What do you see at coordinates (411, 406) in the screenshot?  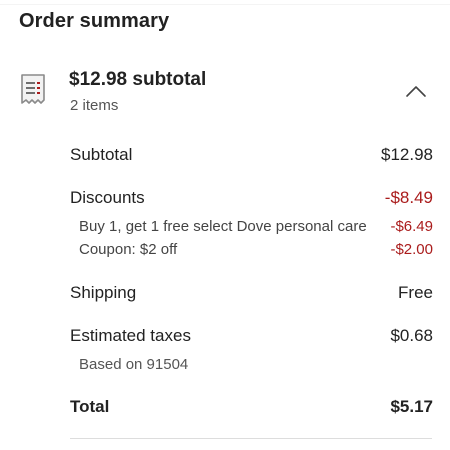 I see `total-value: $5.17` at bounding box center [411, 406].